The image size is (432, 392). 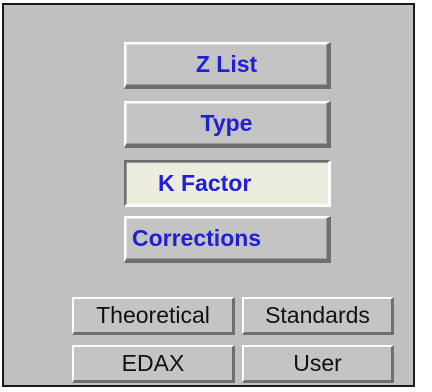 I want to click on type-label: Type, so click(x=226, y=123).